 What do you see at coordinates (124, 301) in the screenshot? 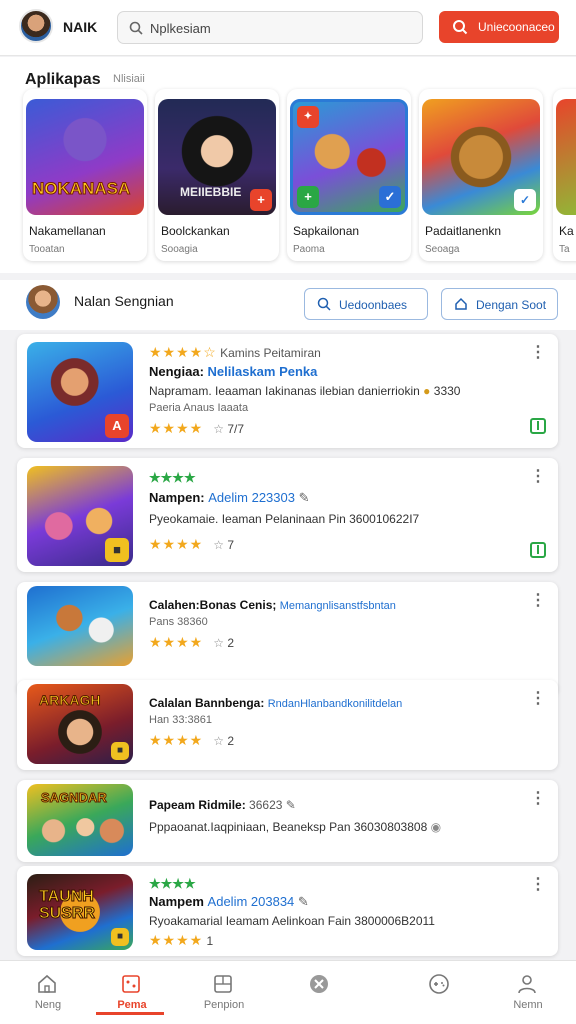
I see `list-title: Nalan Sengnian` at bounding box center [124, 301].